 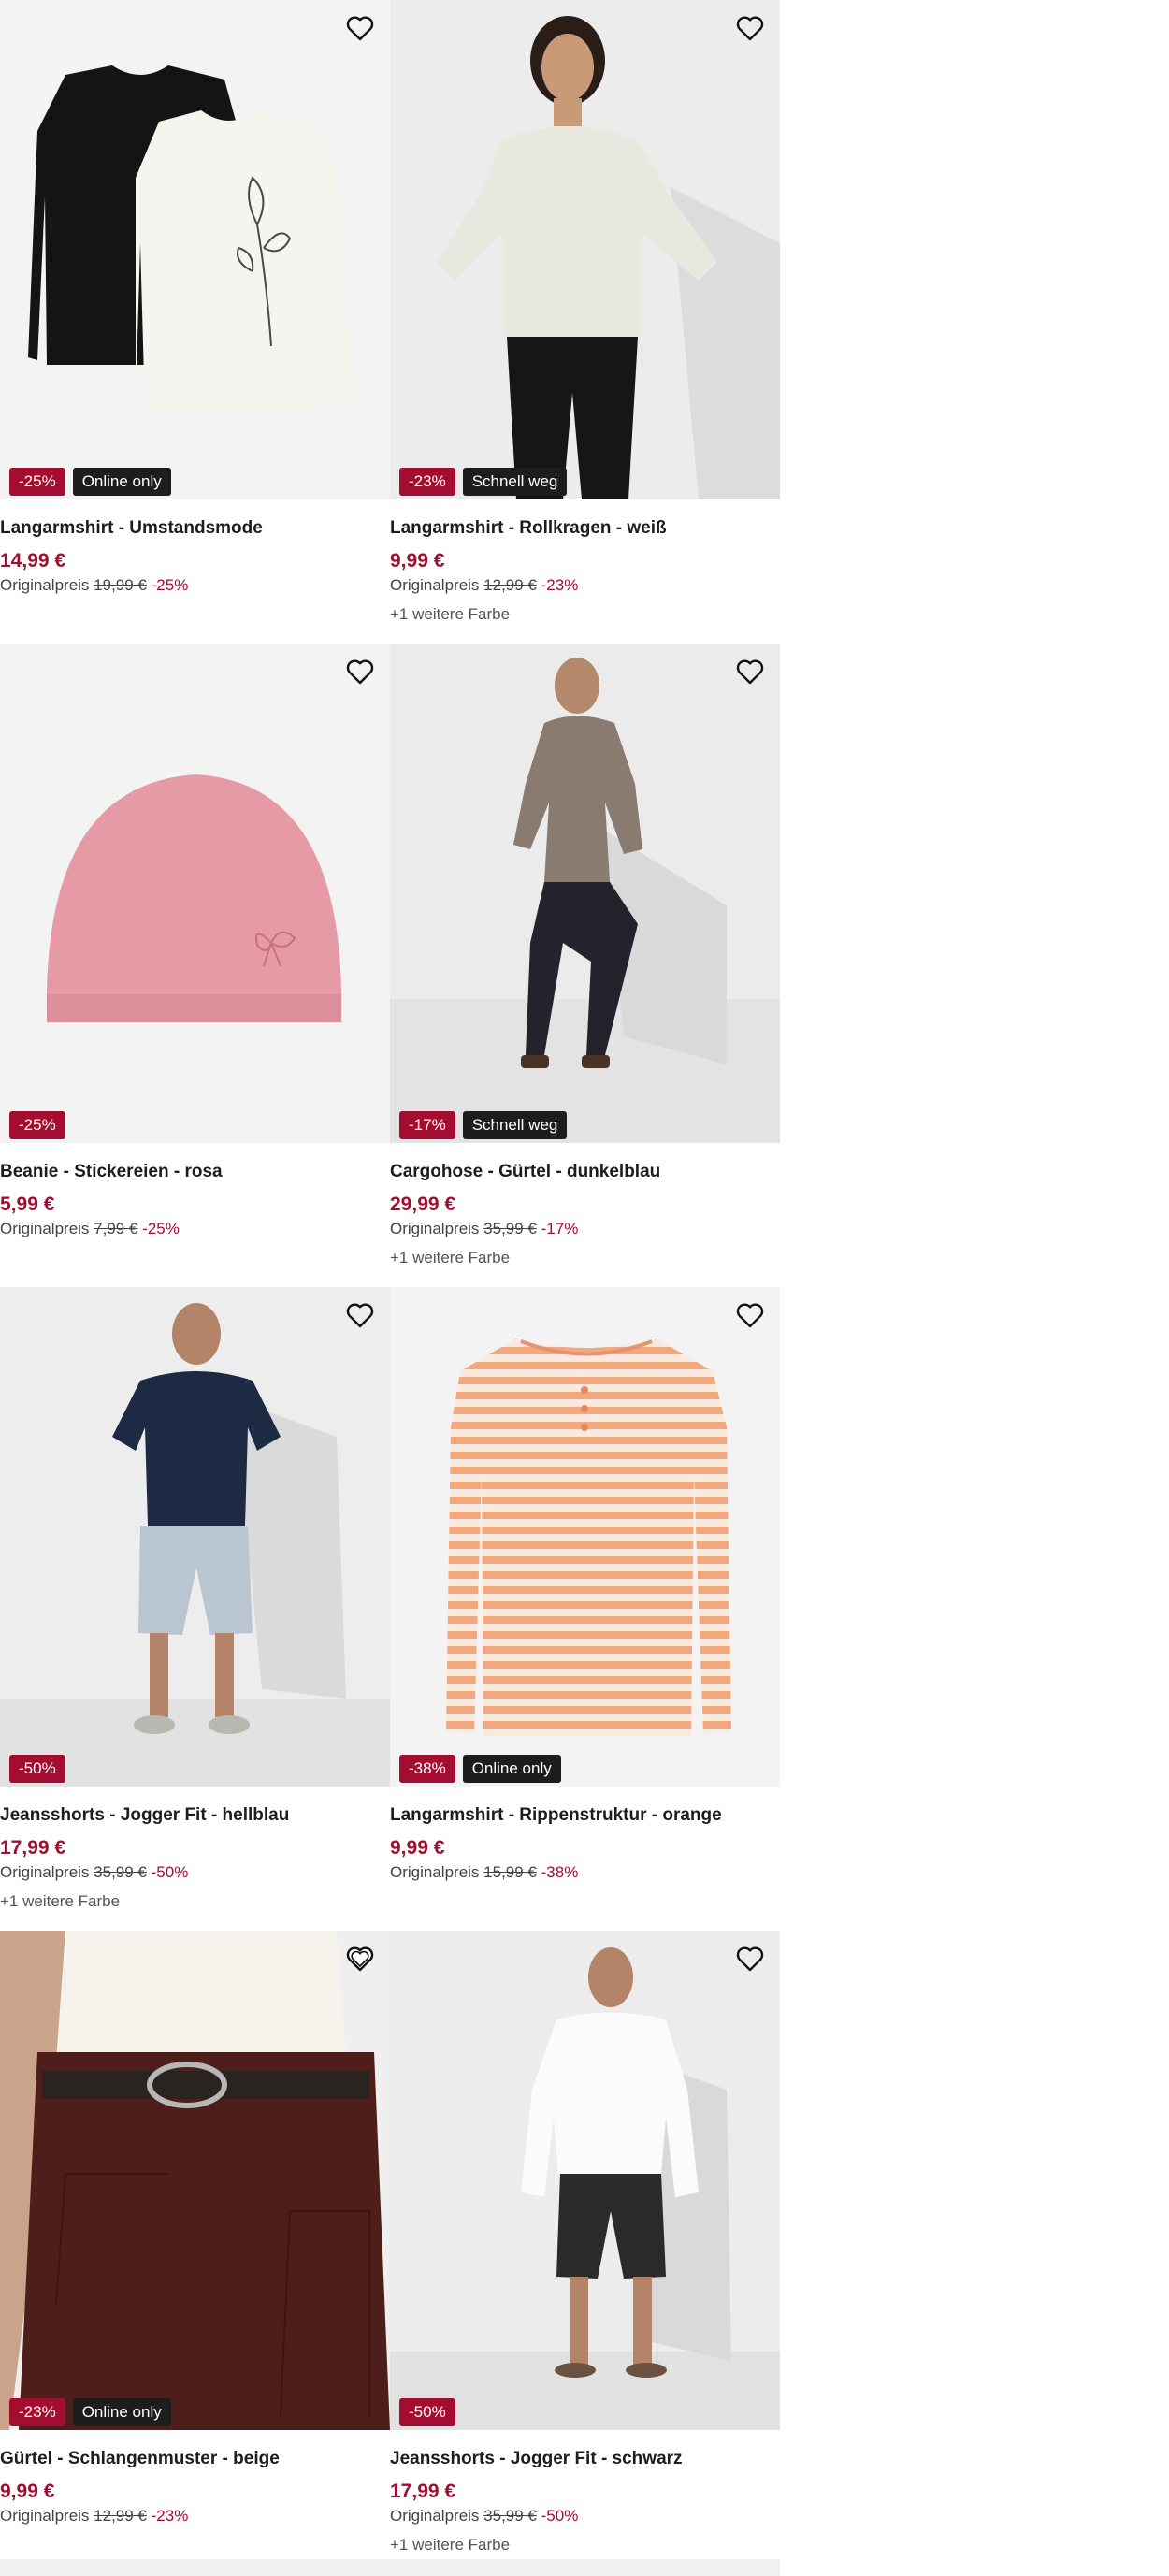 I want to click on discount-percent: -17%, so click(x=560, y=1228).